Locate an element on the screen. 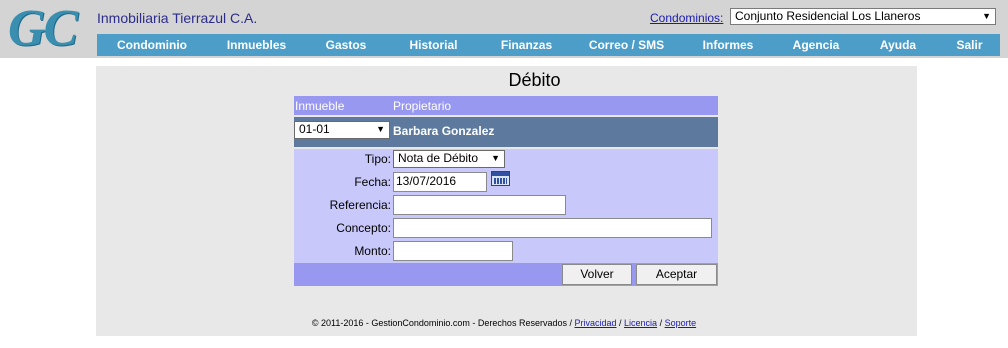 The width and height of the screenshot is (1008, 348). concepto-label: Concepto: is located at coordinates (363, 228).